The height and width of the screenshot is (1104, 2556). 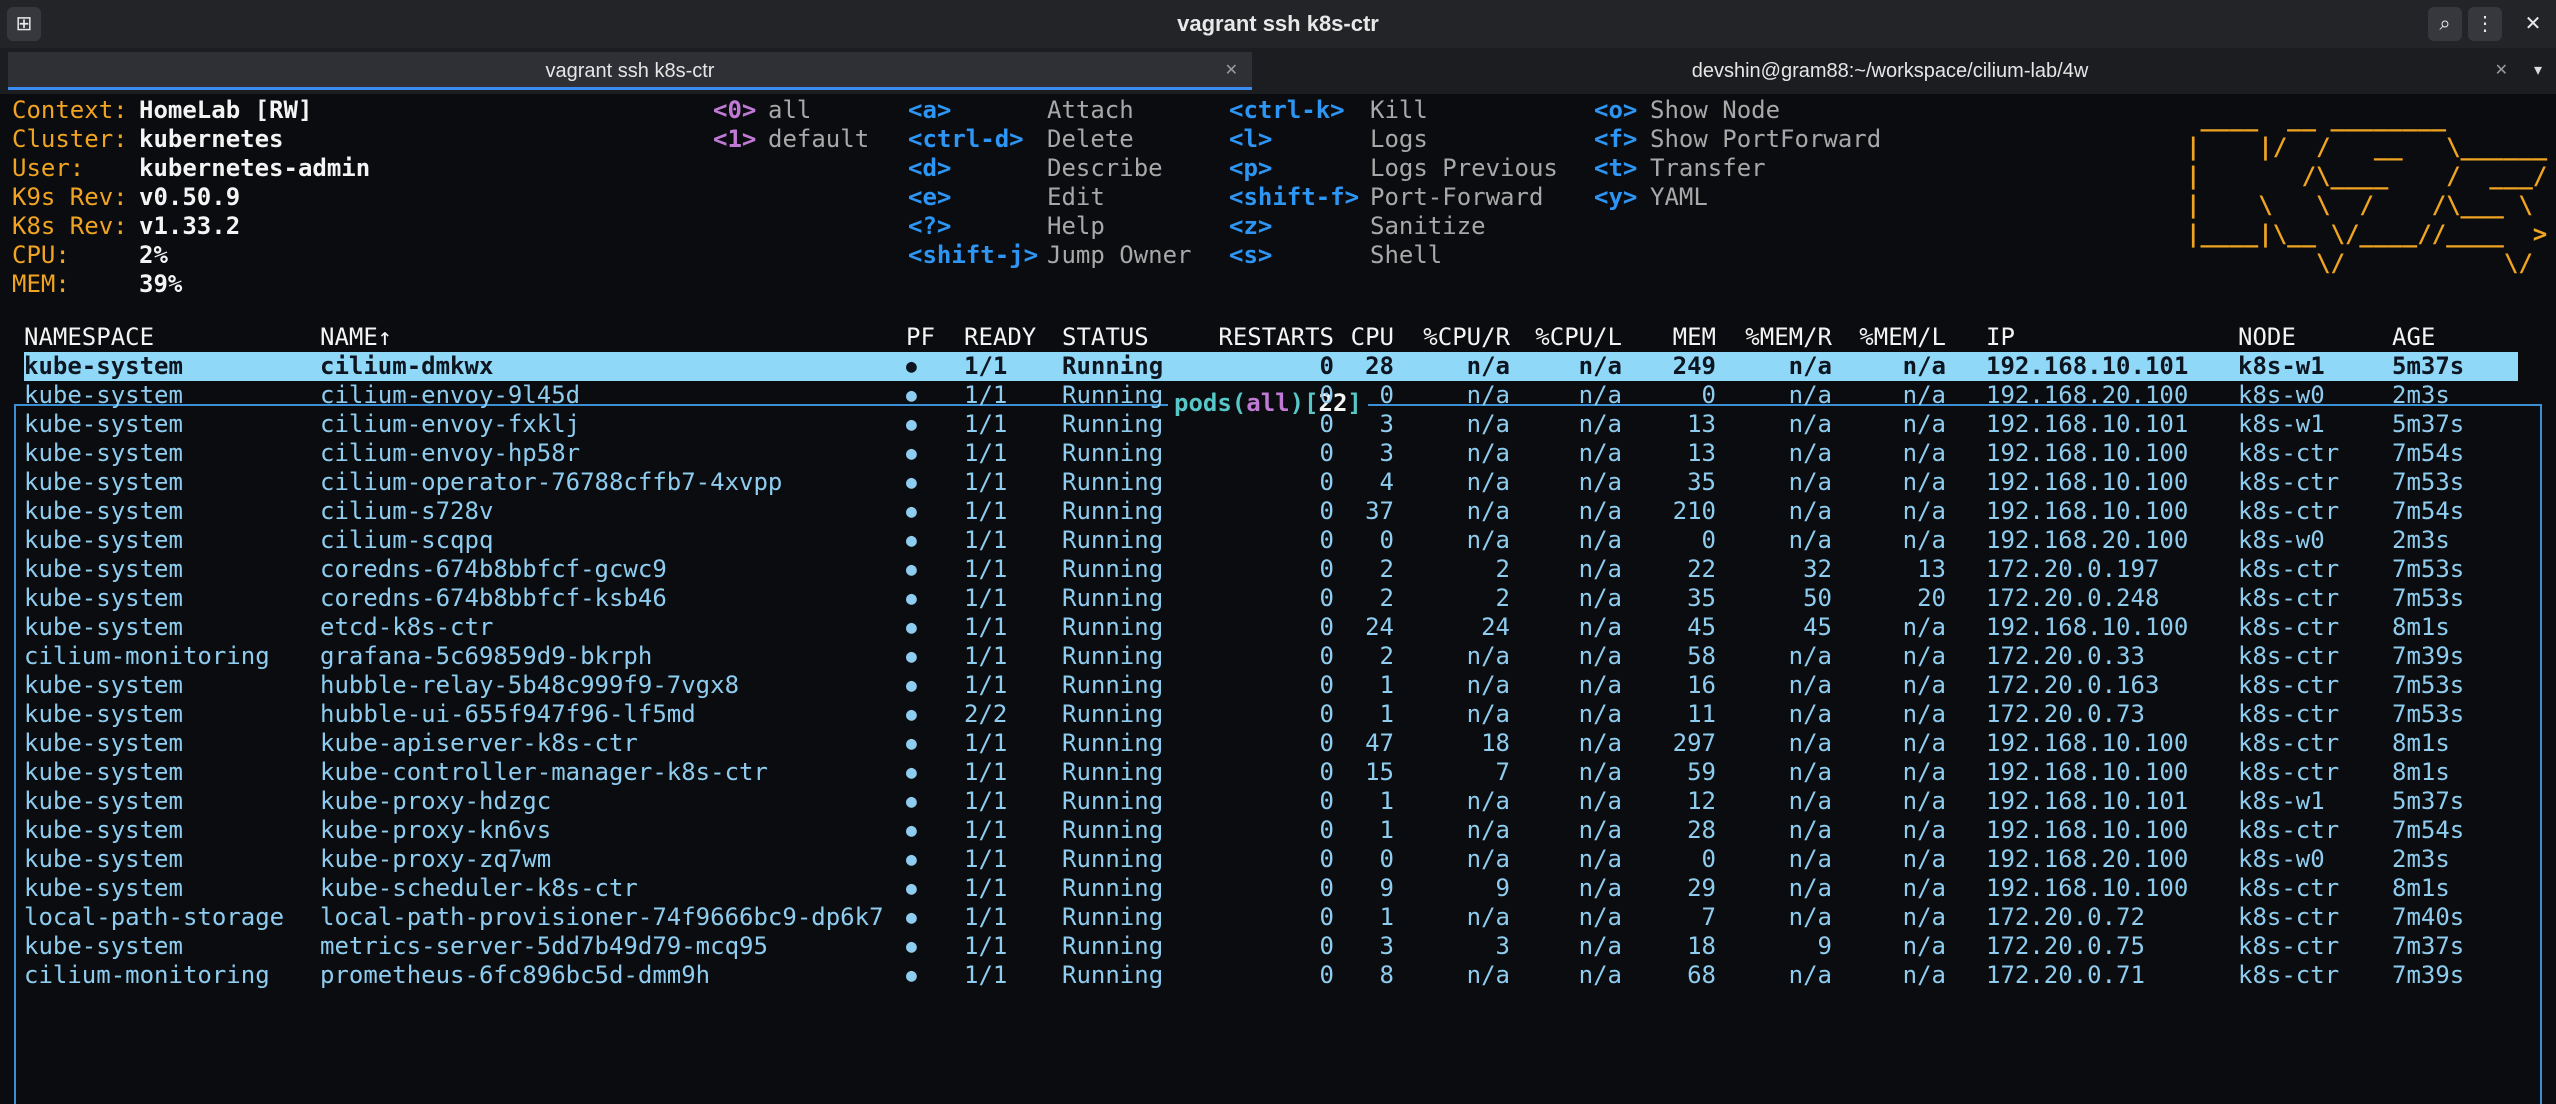 What do you see at coordinates (1931, 569) in the screenshot?
I see `col-mem-l: 13` at bounding box center [1931, 569].